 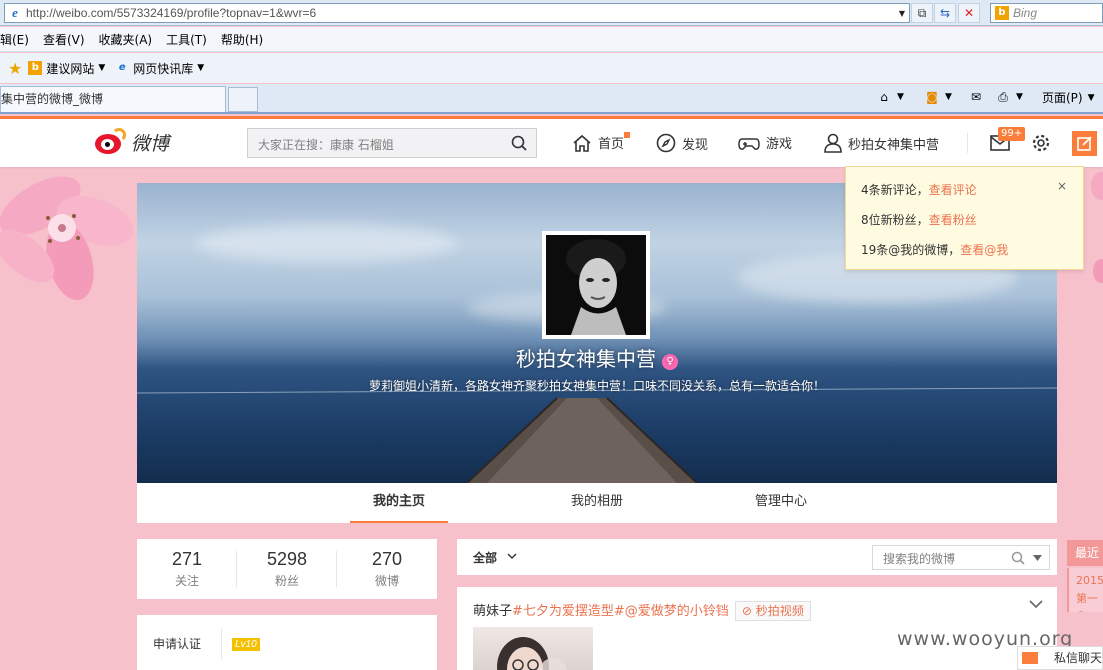 I want to click on compose-button, so click(x=1084, y=143).